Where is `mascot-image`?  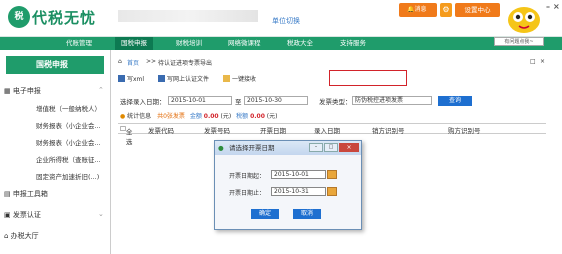
mascot-image is located at coordinates (524, 20).